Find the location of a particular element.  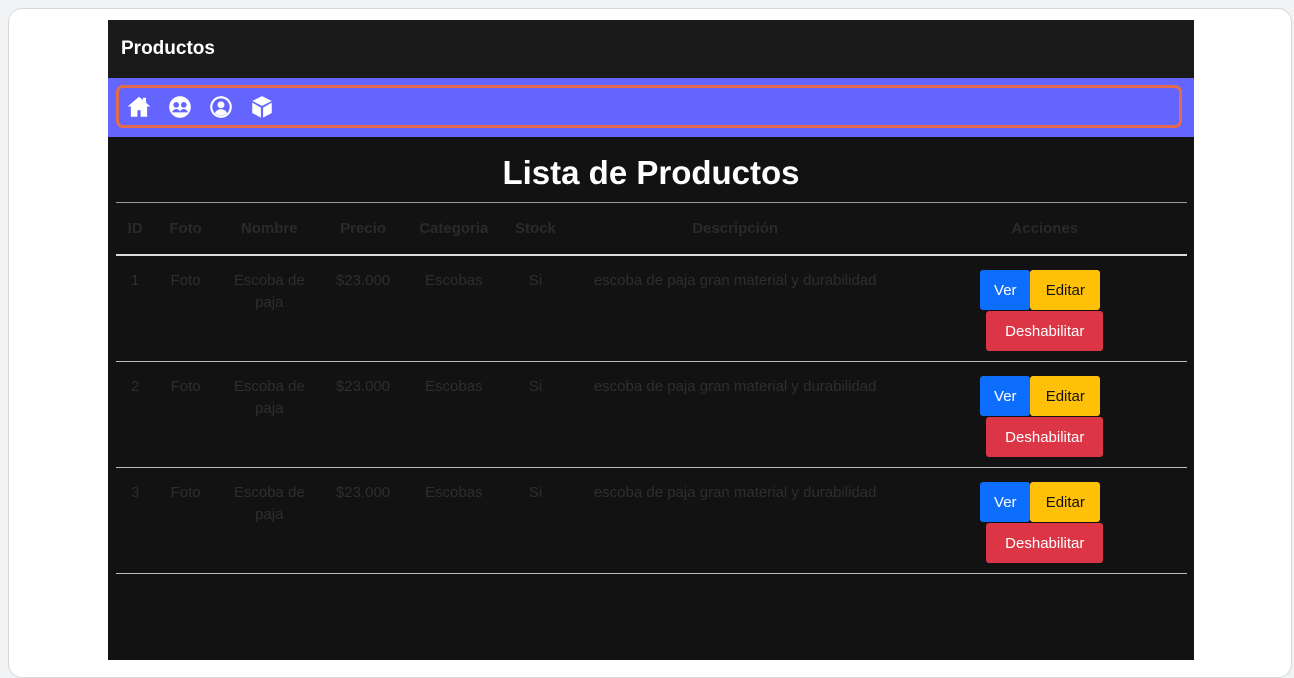

header-nombre: Nombre is located at coordinates (269, 229).